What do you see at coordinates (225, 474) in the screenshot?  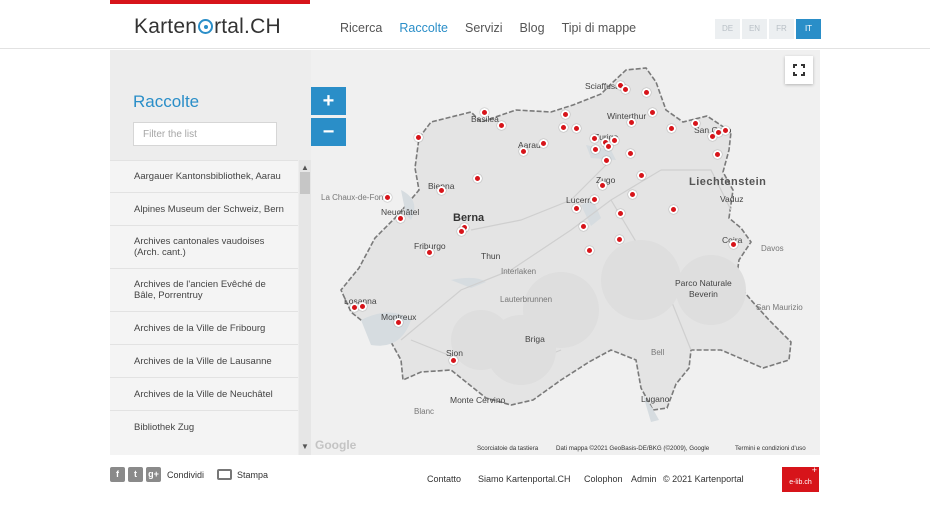 I see `print-icon` at bounding box center [225, 474].